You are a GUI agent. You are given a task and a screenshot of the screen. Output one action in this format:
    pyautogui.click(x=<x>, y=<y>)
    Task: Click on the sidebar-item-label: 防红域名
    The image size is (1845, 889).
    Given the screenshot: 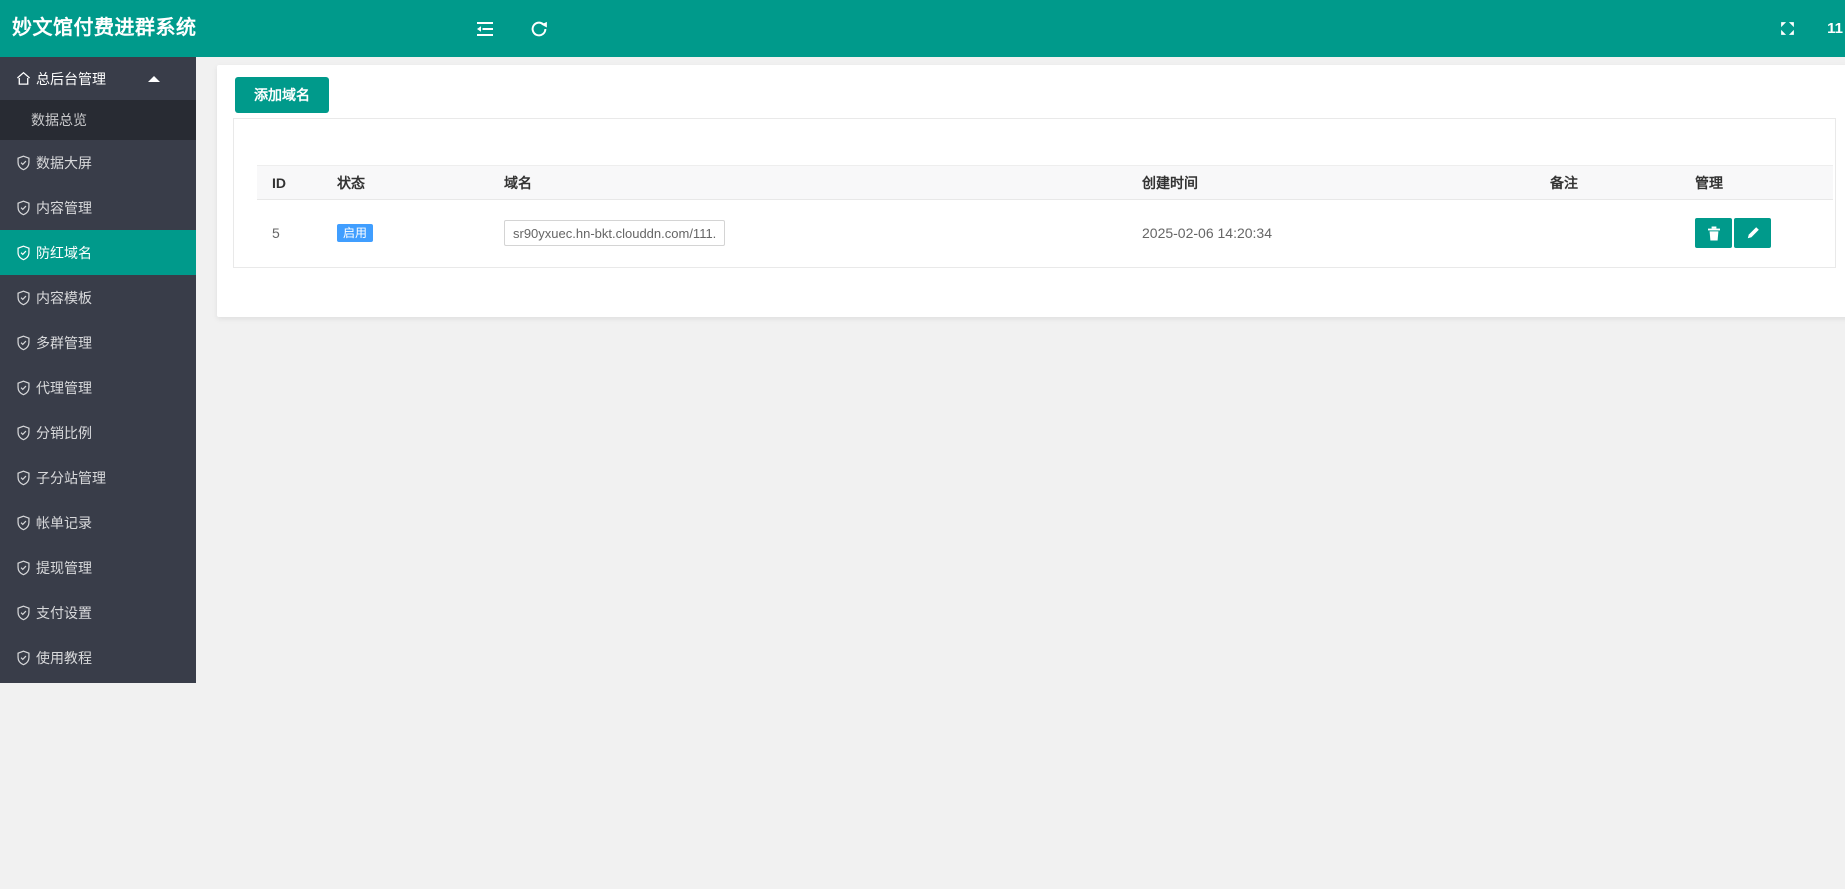 What is the action you would take?
    pyautogui.click(x=64, y=252)
    